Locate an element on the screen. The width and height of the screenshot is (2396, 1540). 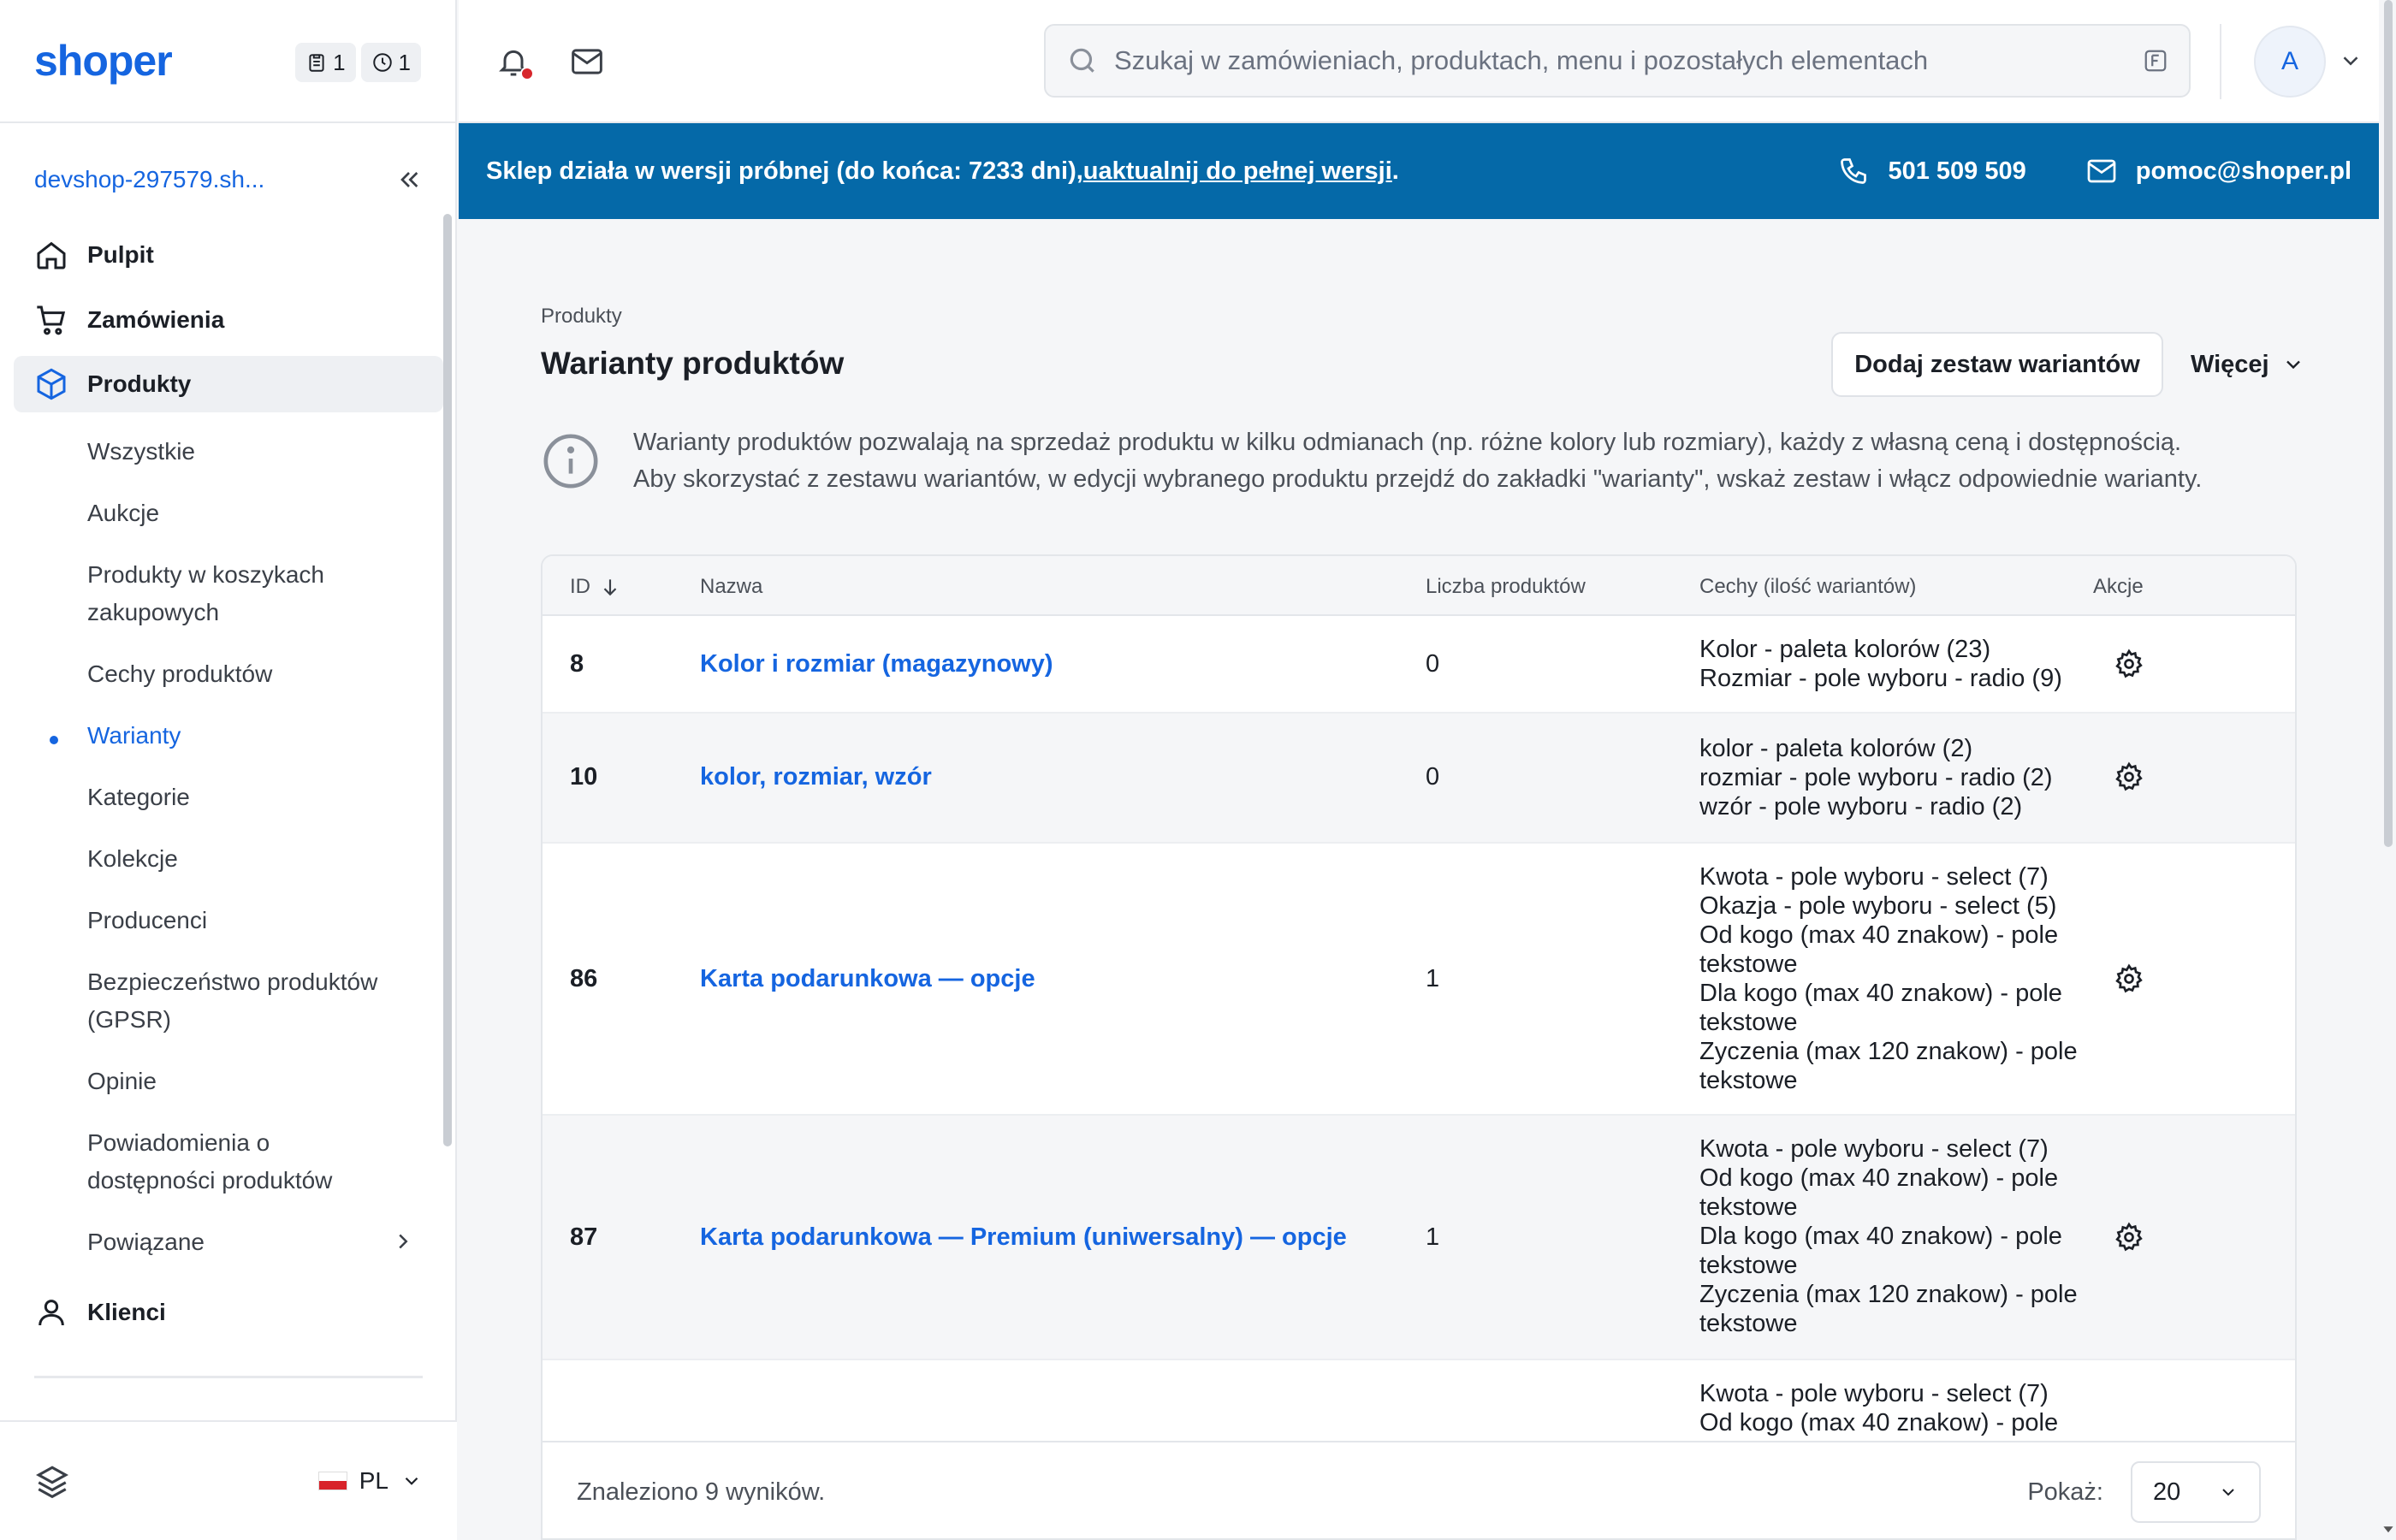
clipboard-icon is located at coordinates (316, 63).